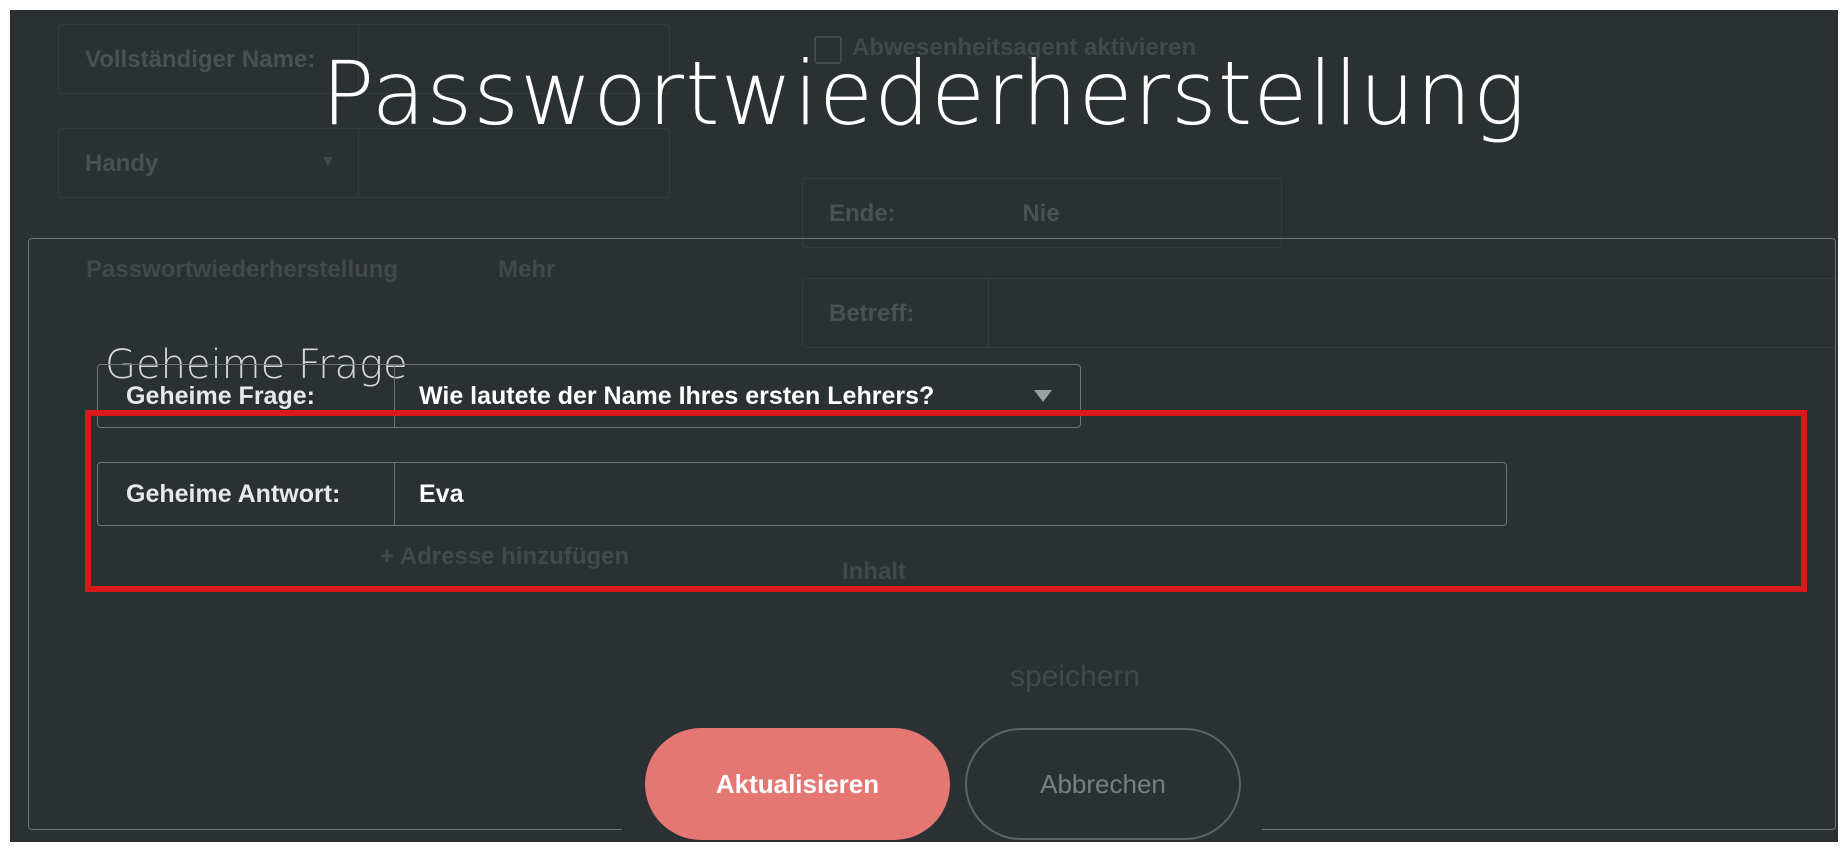 The image size is (1848, 855). What do you see at coordinates (1103, 784) in the screenshot?
I see `cancel-button: Abbrechen` at bounding box center [1103, 784].